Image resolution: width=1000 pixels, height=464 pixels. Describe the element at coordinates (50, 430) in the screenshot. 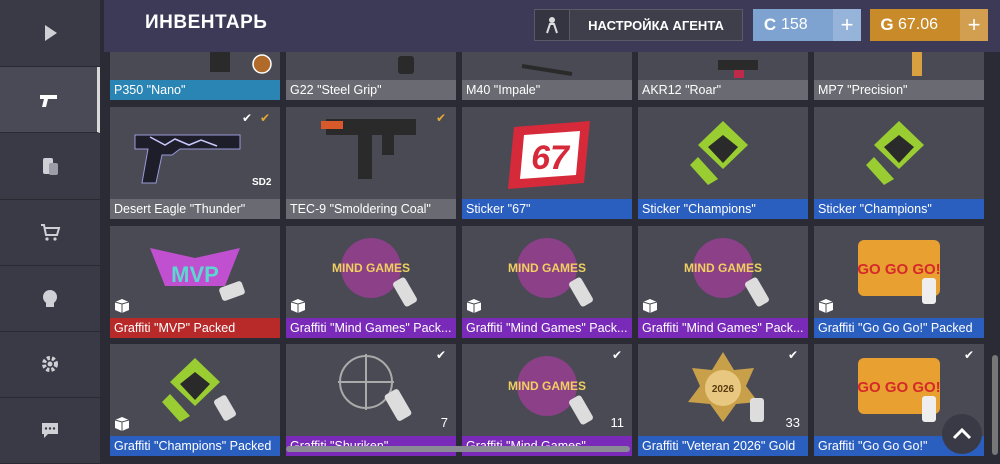

I see `sidebar-item-chat` at that location.